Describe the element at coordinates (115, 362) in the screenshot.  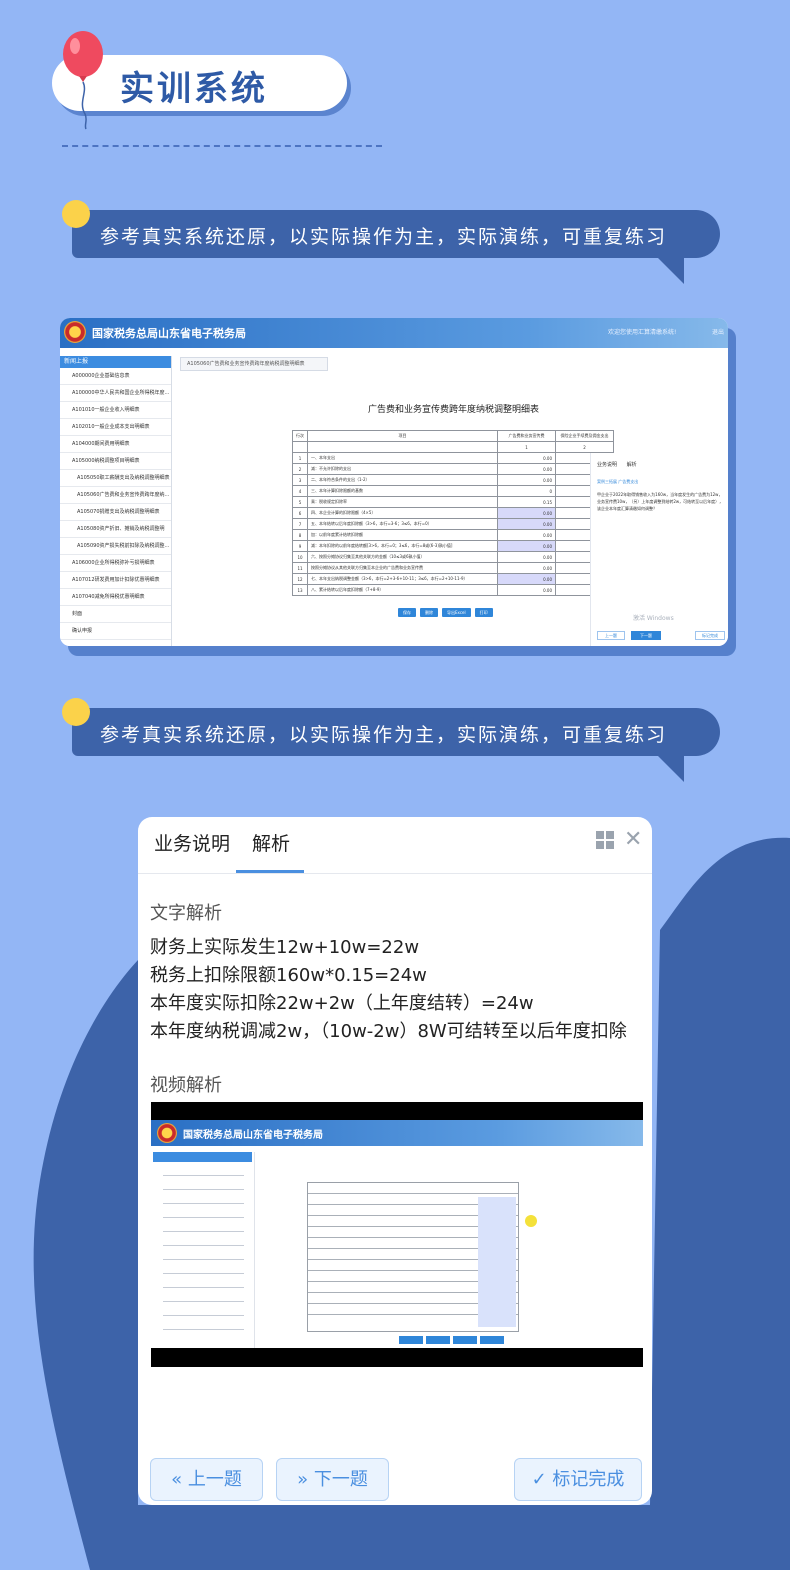
I see `sidebar-header: 新闻上报` at that location.